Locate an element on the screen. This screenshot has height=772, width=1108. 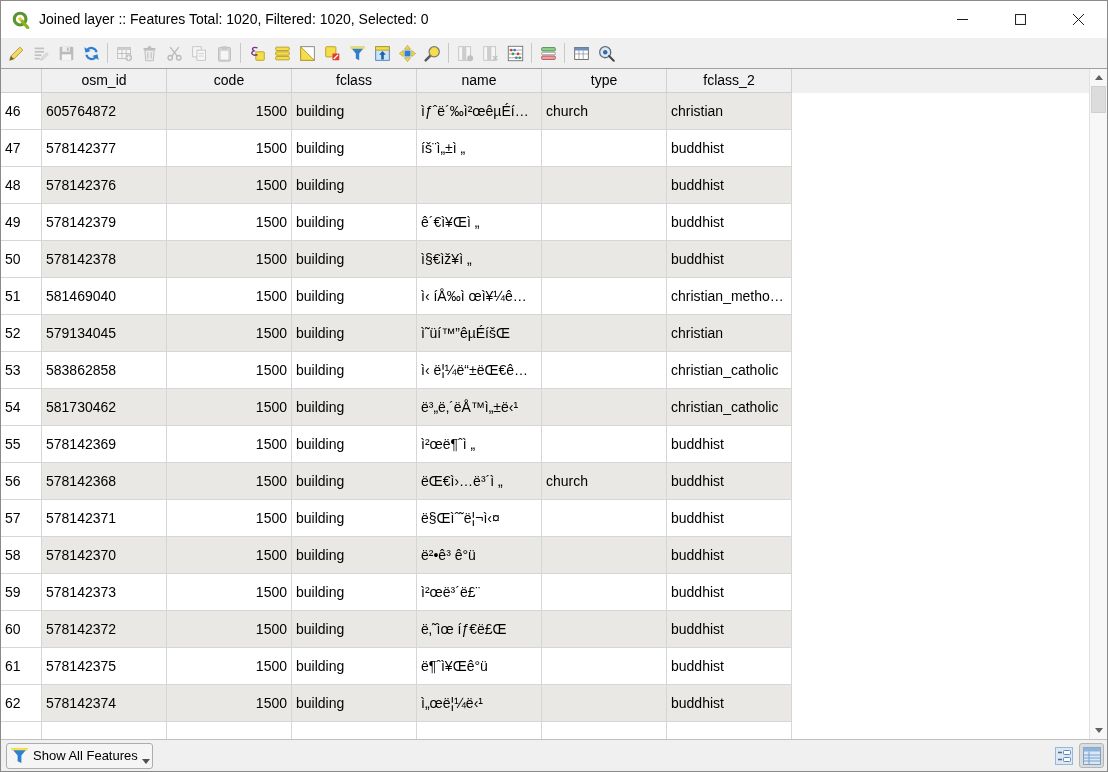
logo-icon is located at coordinates (21, 19).